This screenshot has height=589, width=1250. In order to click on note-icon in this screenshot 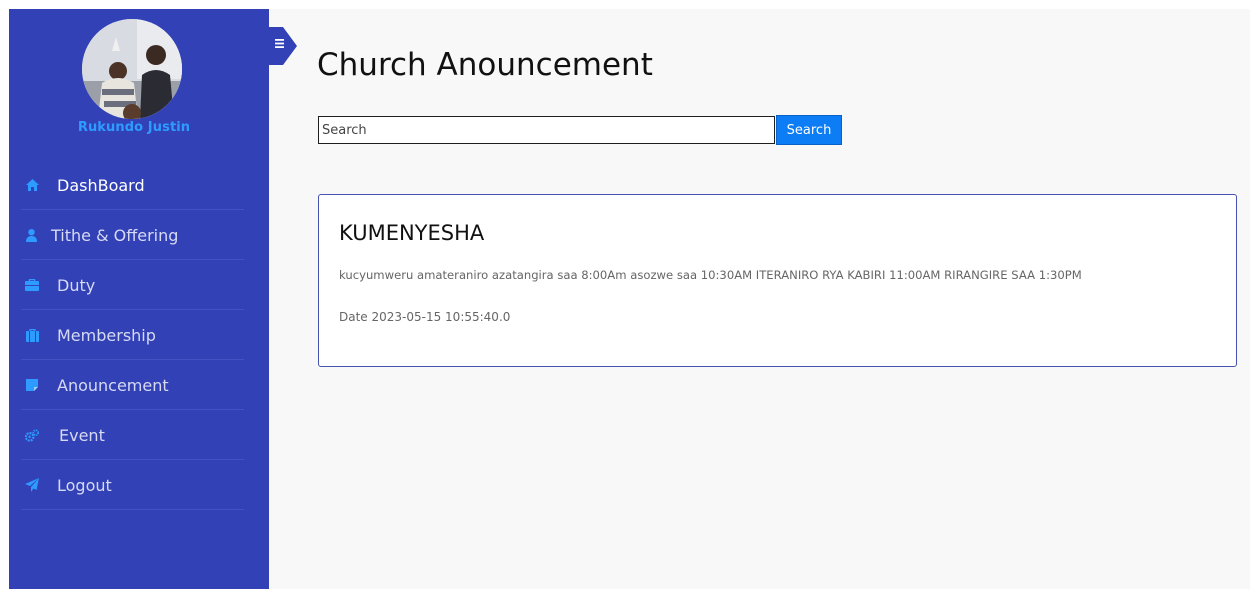, I will do `click(32, 385)`.